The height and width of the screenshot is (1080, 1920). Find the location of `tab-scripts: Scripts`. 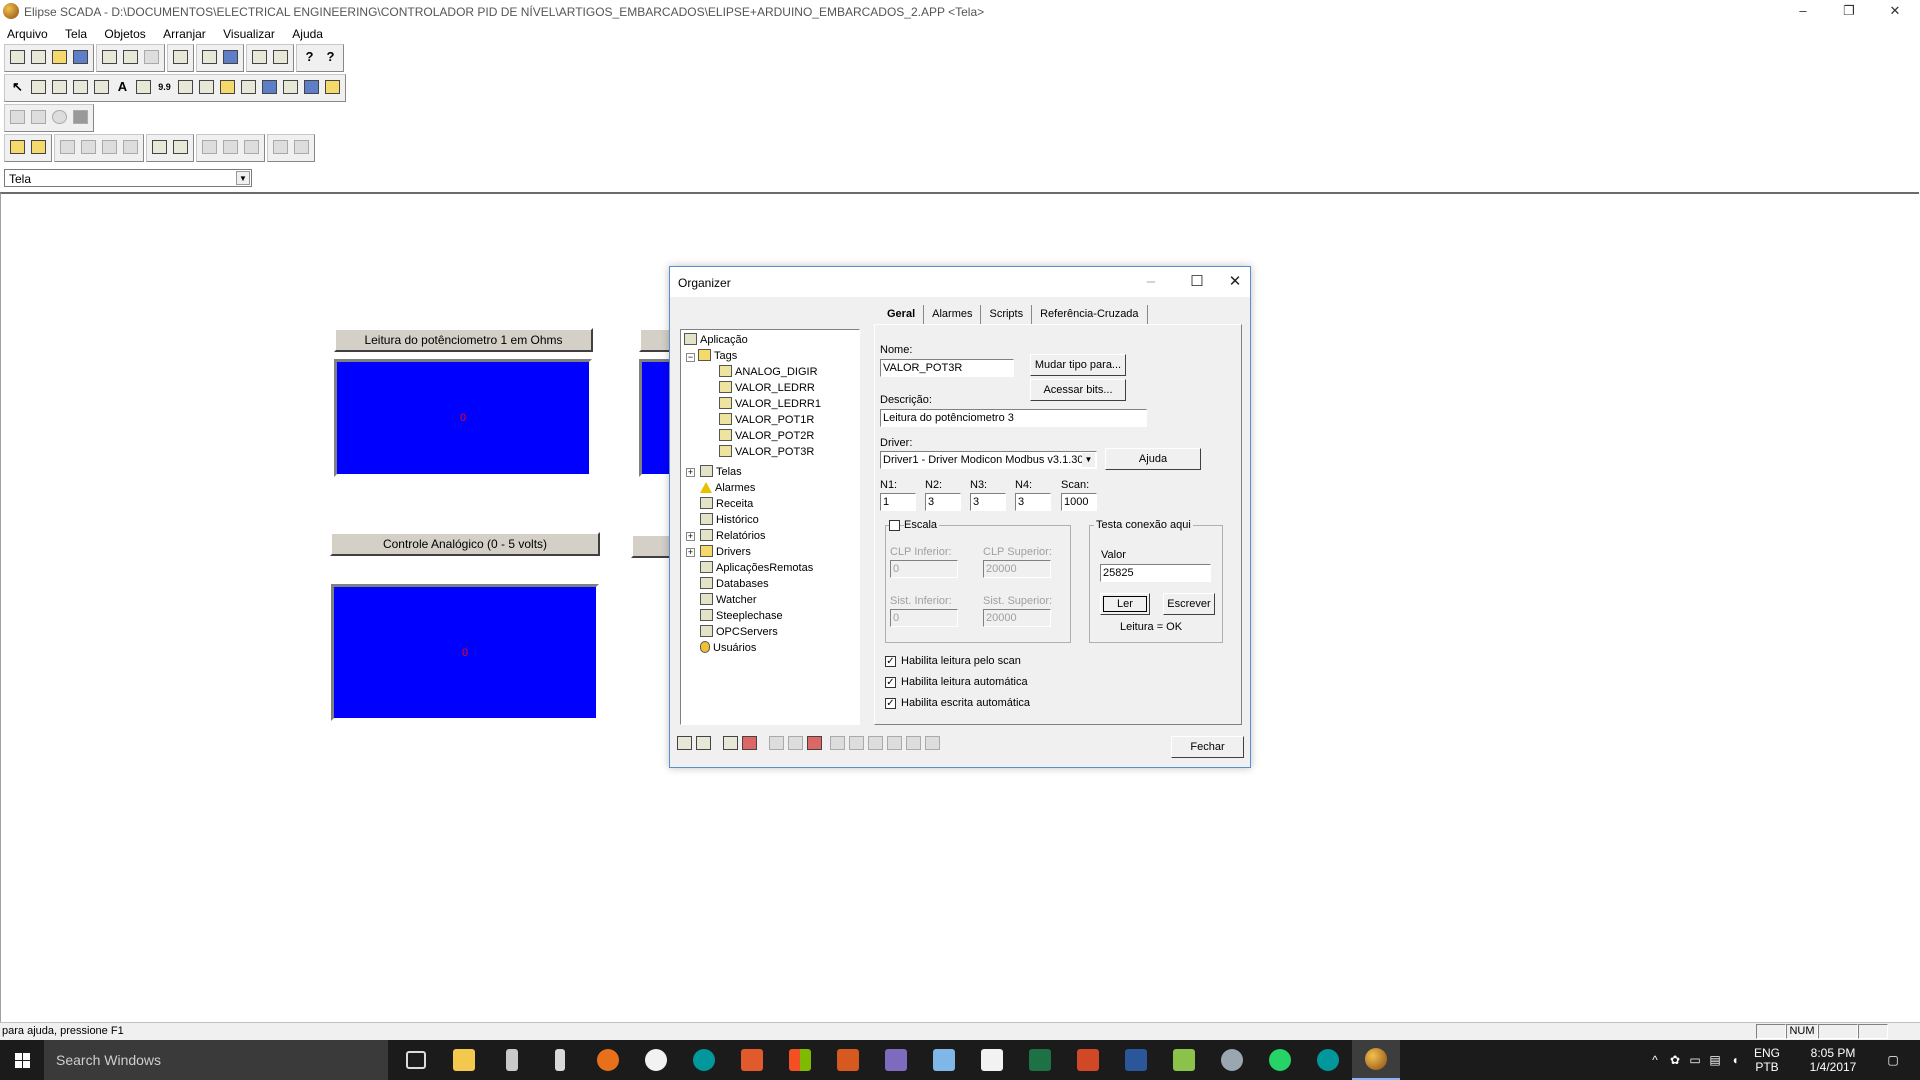

tab-scripts: Scripts is located at coordinates (1007, 315).